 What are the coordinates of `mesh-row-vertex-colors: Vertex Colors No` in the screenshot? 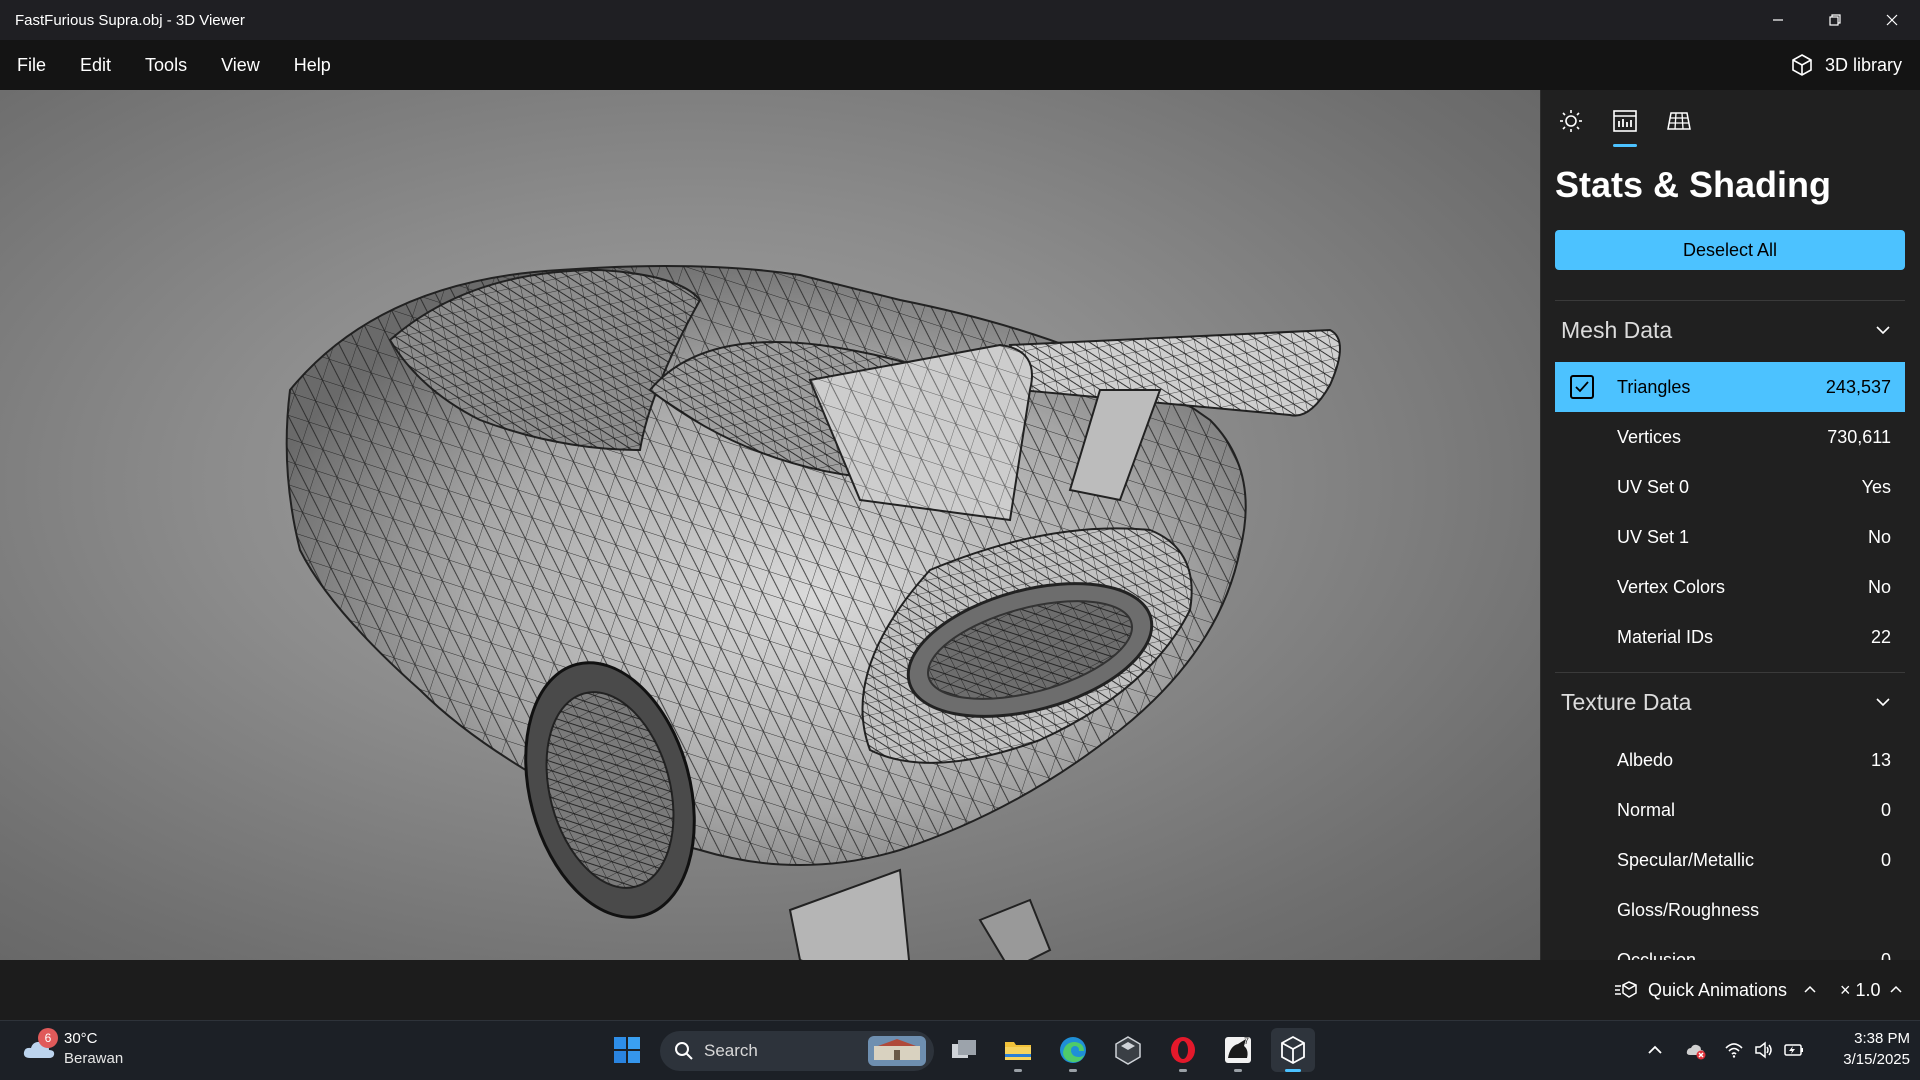 It's located at (1730, 587).